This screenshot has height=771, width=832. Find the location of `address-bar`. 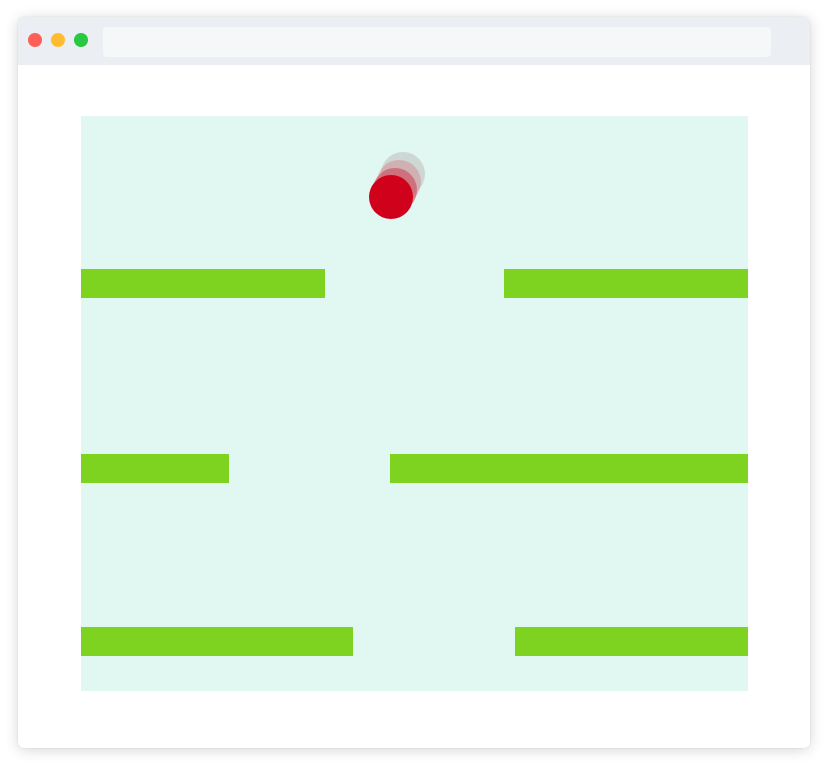

address-bar is located at coordinates (437, 42).